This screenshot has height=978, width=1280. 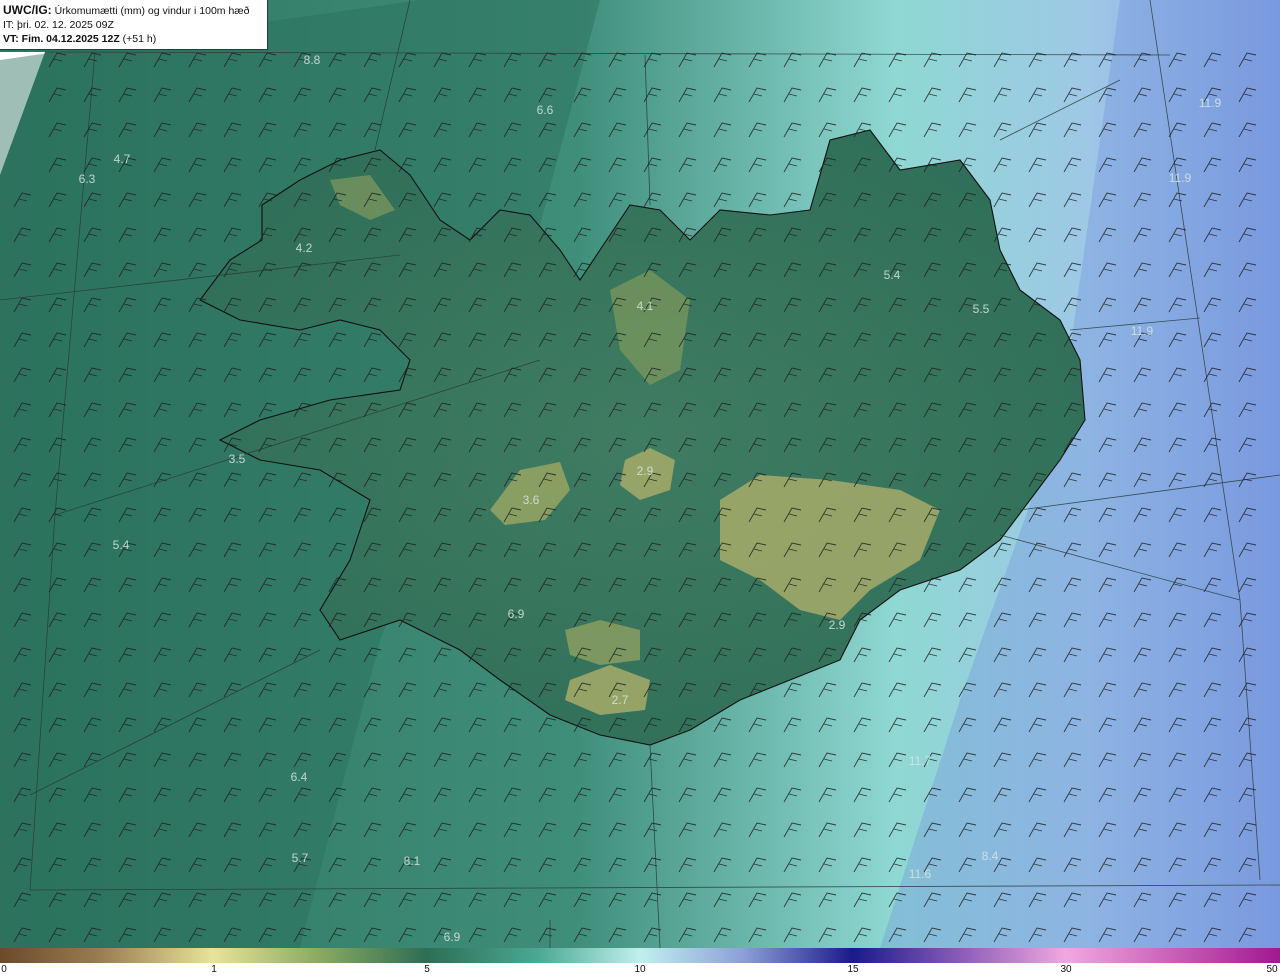 I want to click on value-label: 8.1, so click(x=412, y=861).